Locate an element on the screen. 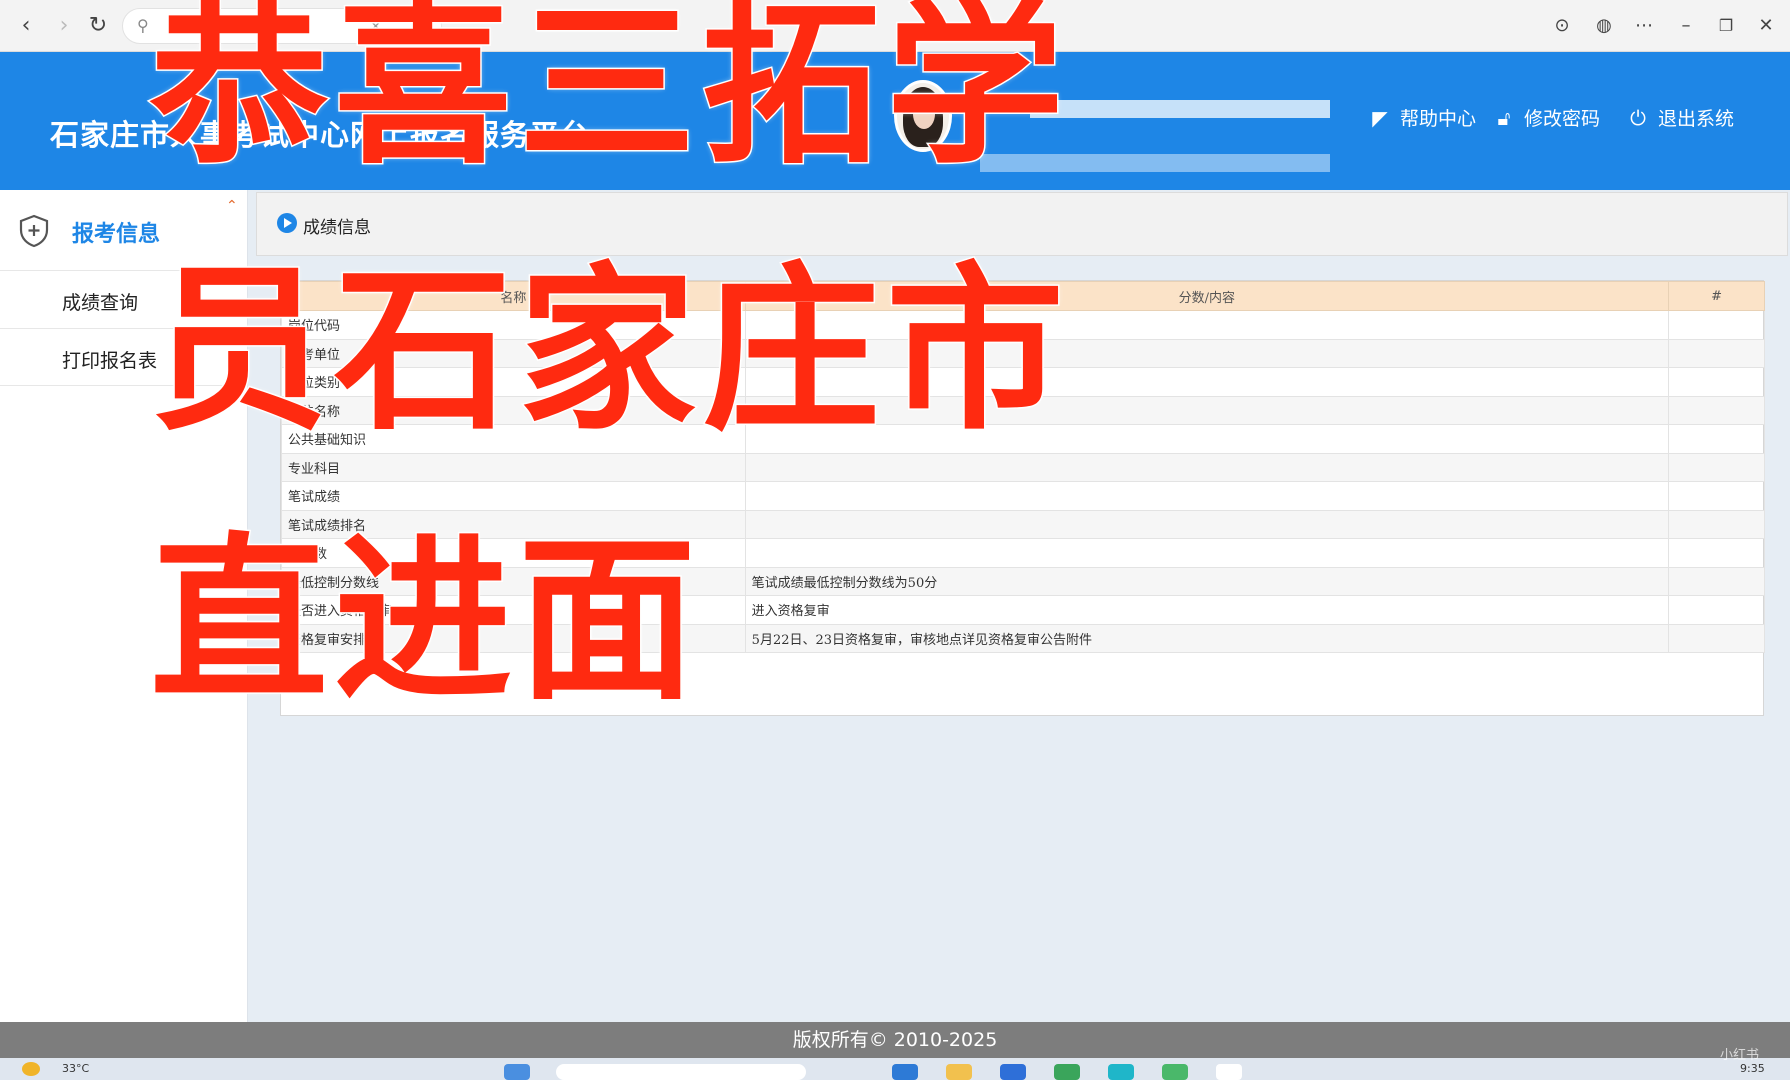 The height and width of the screenshot is (1080, 1790). play-icon is located at coordinates (287, 223).